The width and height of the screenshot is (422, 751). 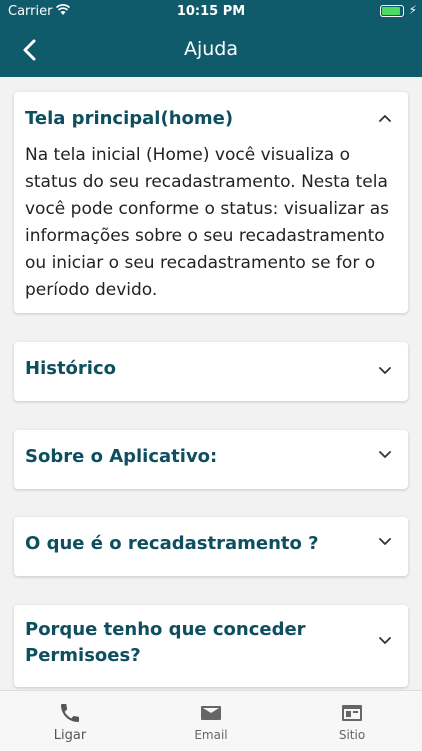 I want to click on accordion-item-historico: Histórico, so click(x=211, y=371).